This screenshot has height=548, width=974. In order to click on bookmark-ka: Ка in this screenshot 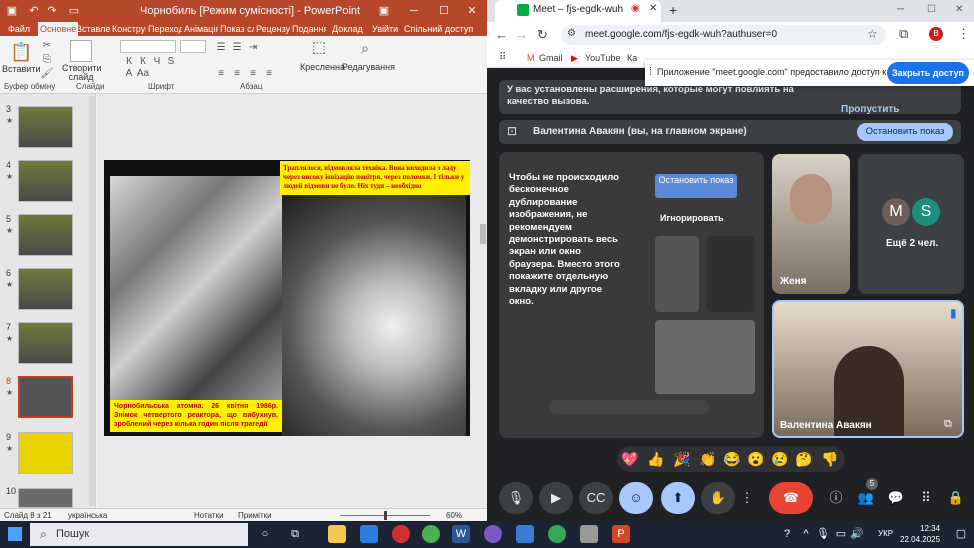, I will do `click(632, 58)`.